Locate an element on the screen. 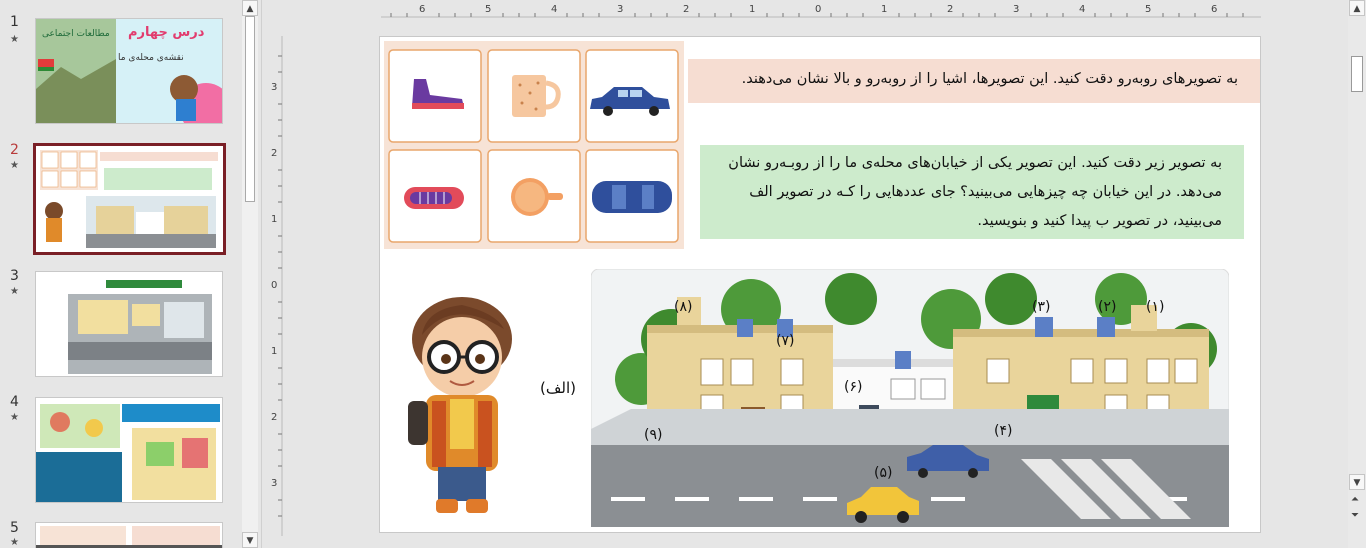 This screenshot has height=548, width=1366. thumb-lesson-title: درس چهارم is located at coordinates (166, 32).